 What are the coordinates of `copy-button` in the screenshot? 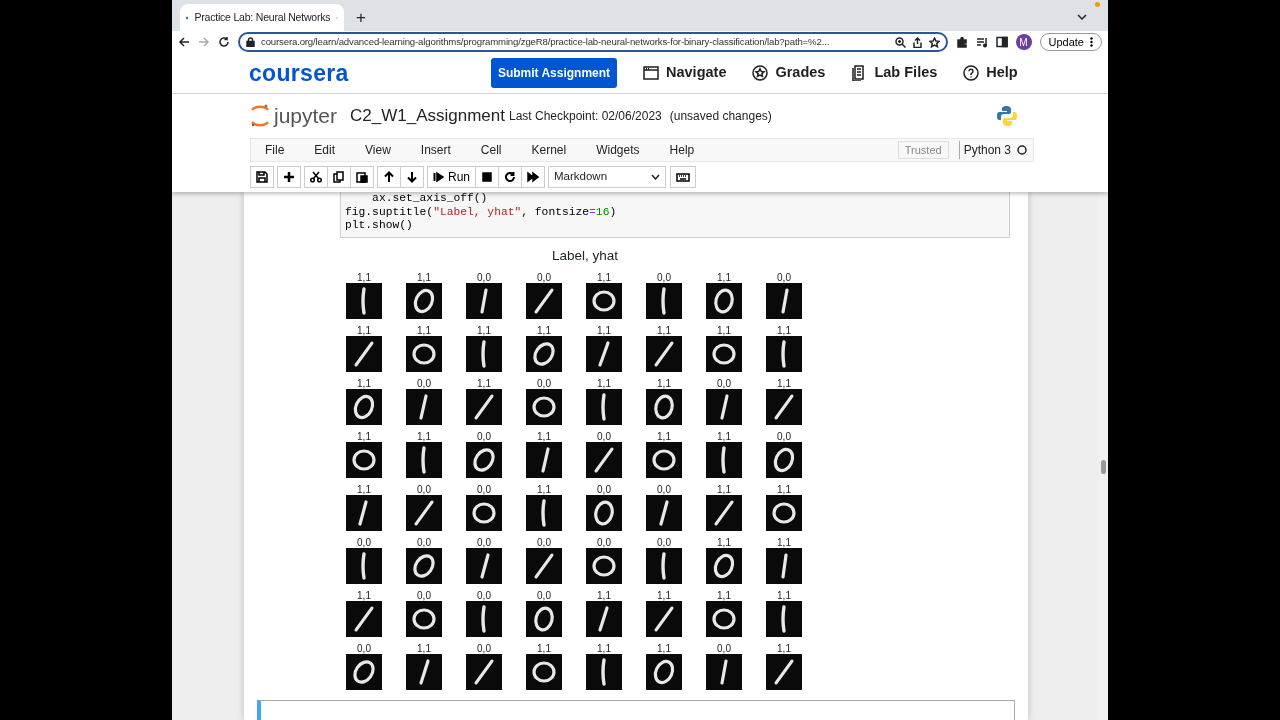 It's located at (339, 177).